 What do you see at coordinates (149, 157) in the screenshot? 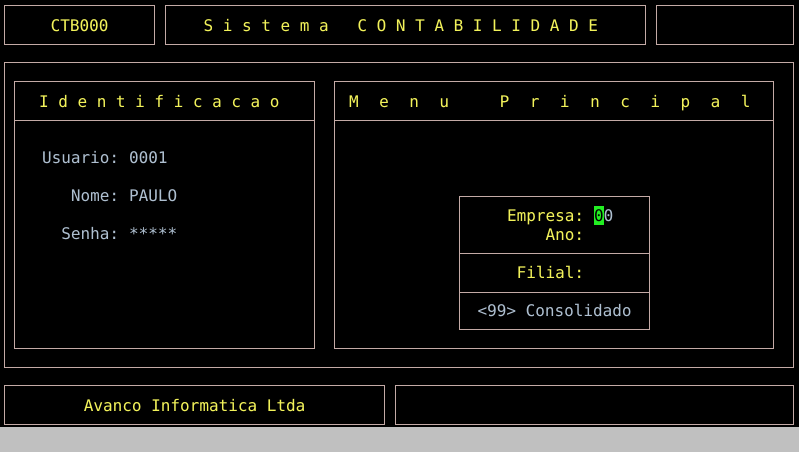
I see `field-value: 0001` at bounding box center [149, 157].